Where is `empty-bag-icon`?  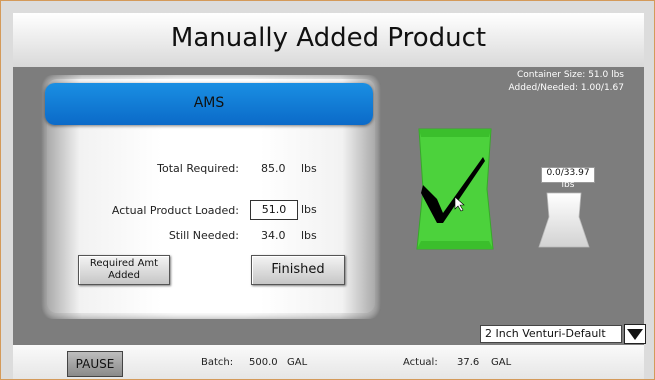 empty-bag-icon is located at coordinates (564, 218).